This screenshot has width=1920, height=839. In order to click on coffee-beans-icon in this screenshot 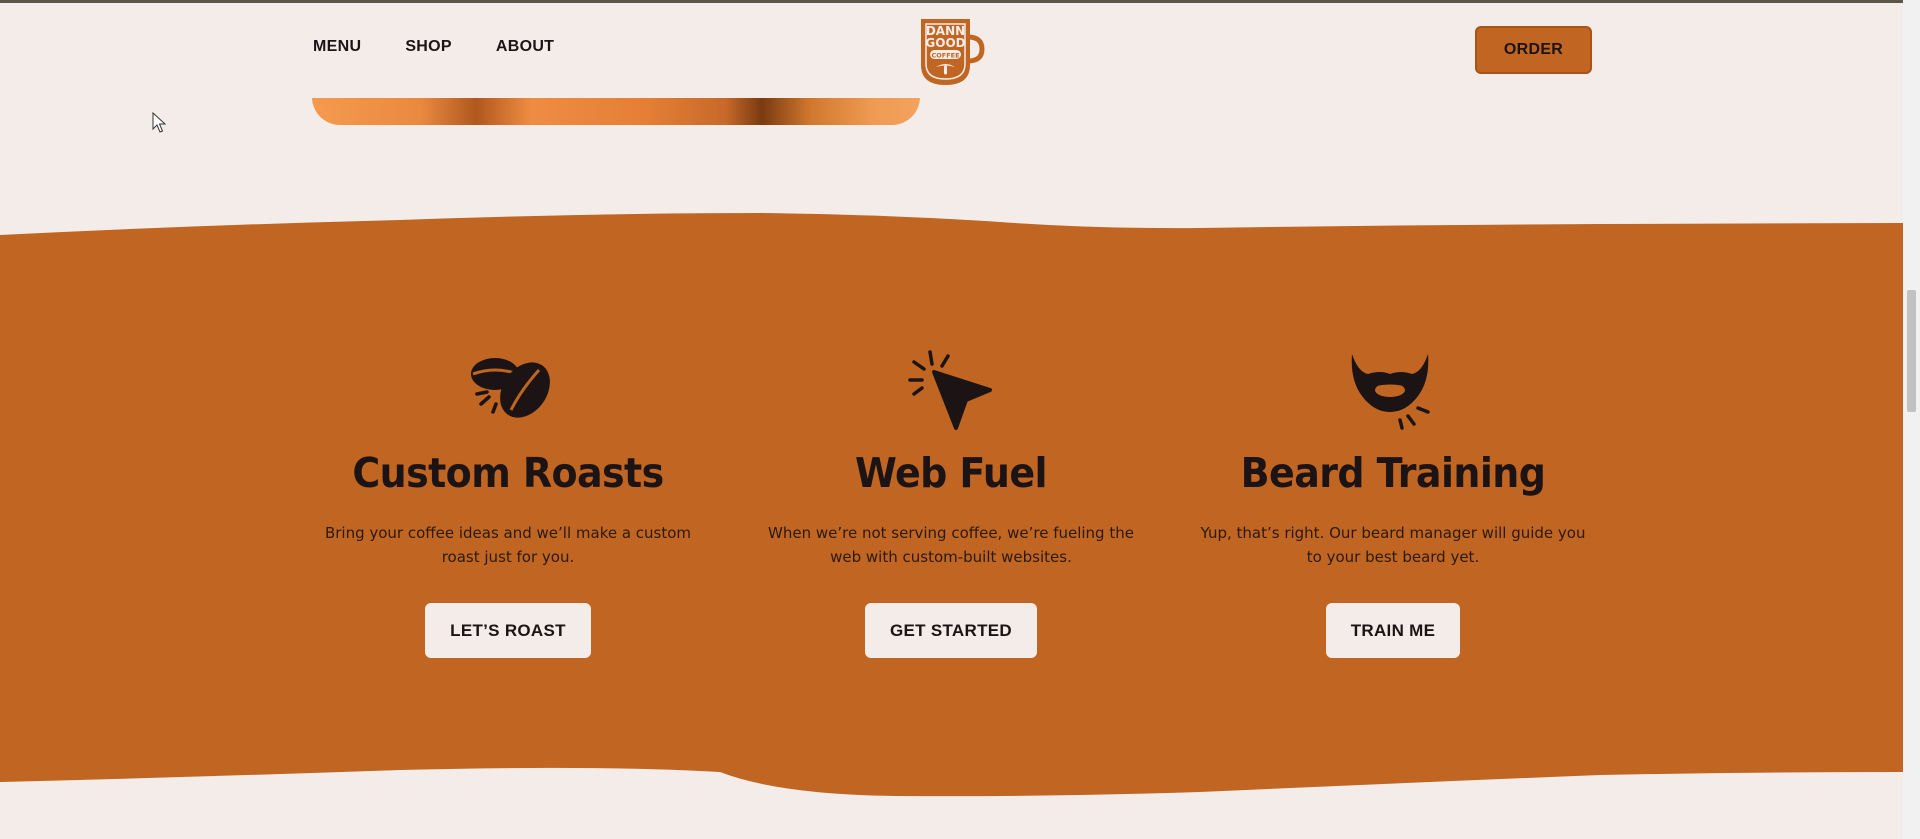, I will do `click(508, 390)`.